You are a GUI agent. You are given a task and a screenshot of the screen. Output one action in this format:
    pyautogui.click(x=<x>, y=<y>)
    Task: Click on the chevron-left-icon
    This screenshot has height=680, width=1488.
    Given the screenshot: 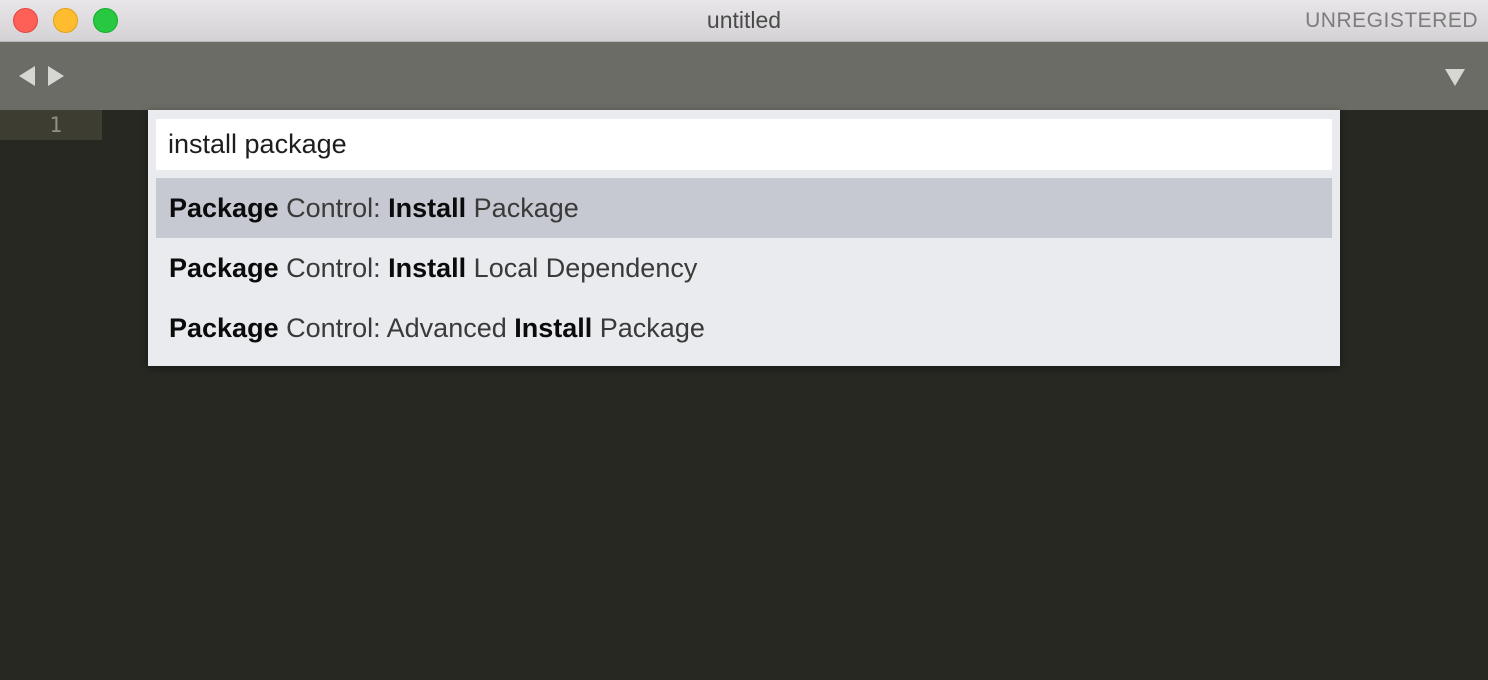 What is the action you would take?
    pyautogui.click(x=27, y=76)
    